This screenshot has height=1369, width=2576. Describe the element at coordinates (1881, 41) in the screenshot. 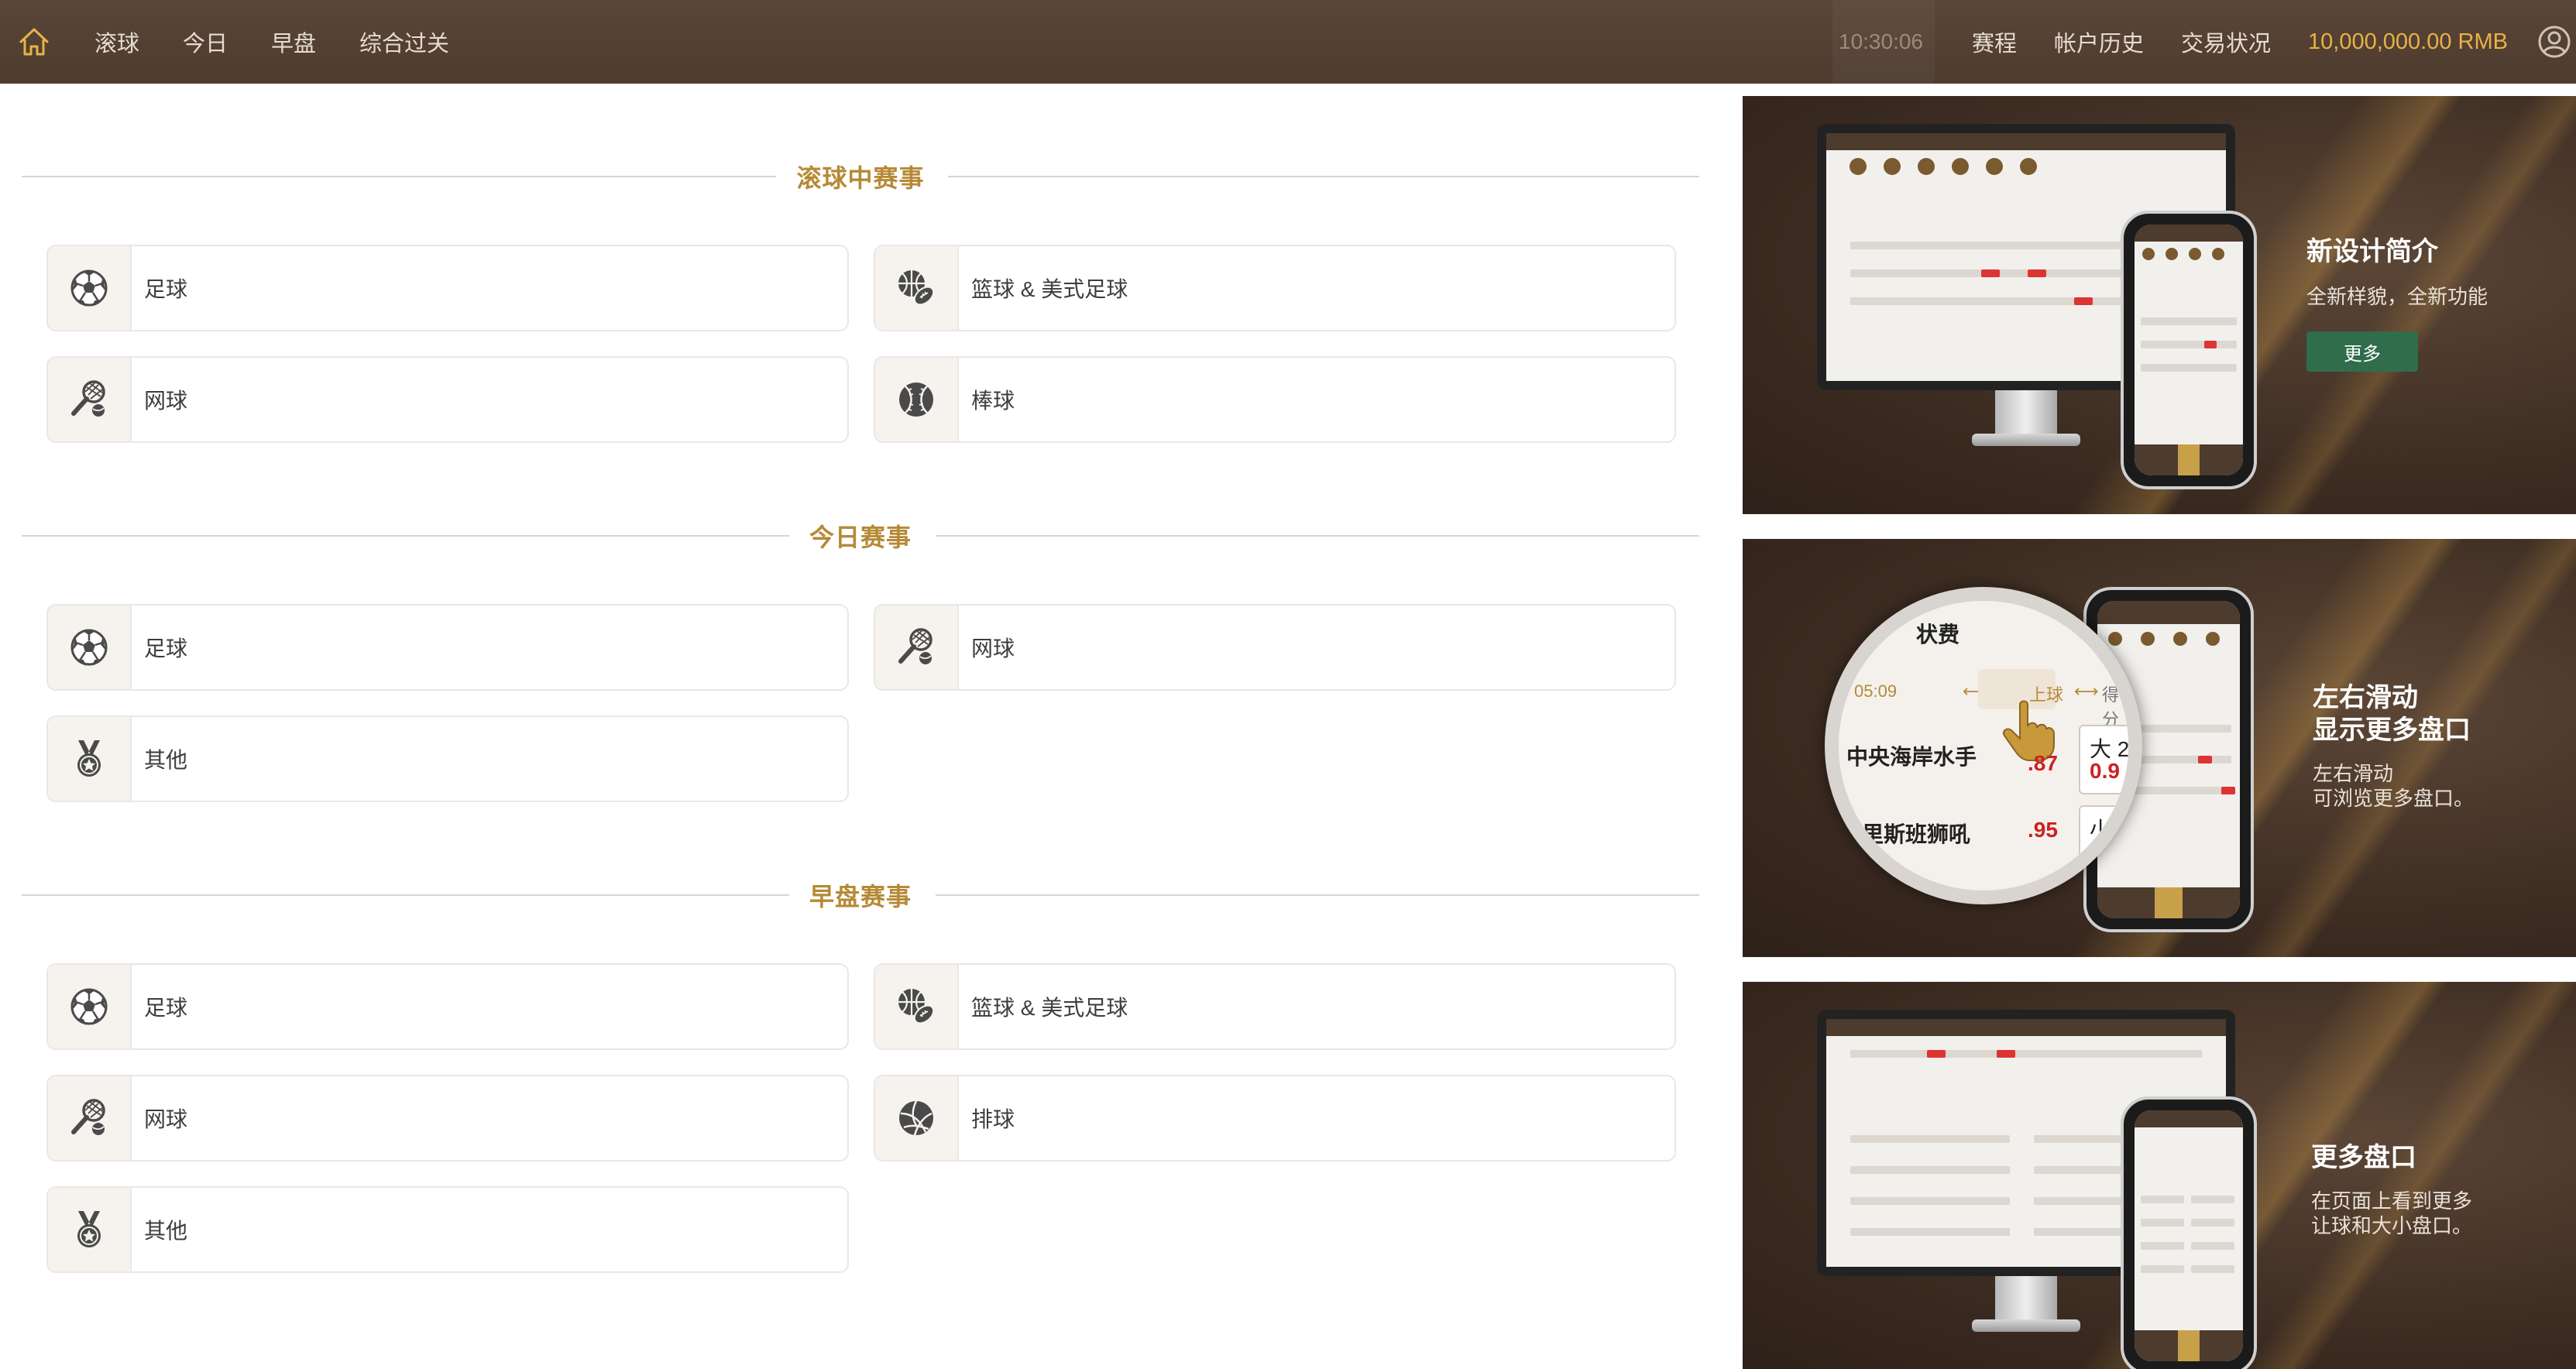

I see `clock: 10:30:06` at that location.